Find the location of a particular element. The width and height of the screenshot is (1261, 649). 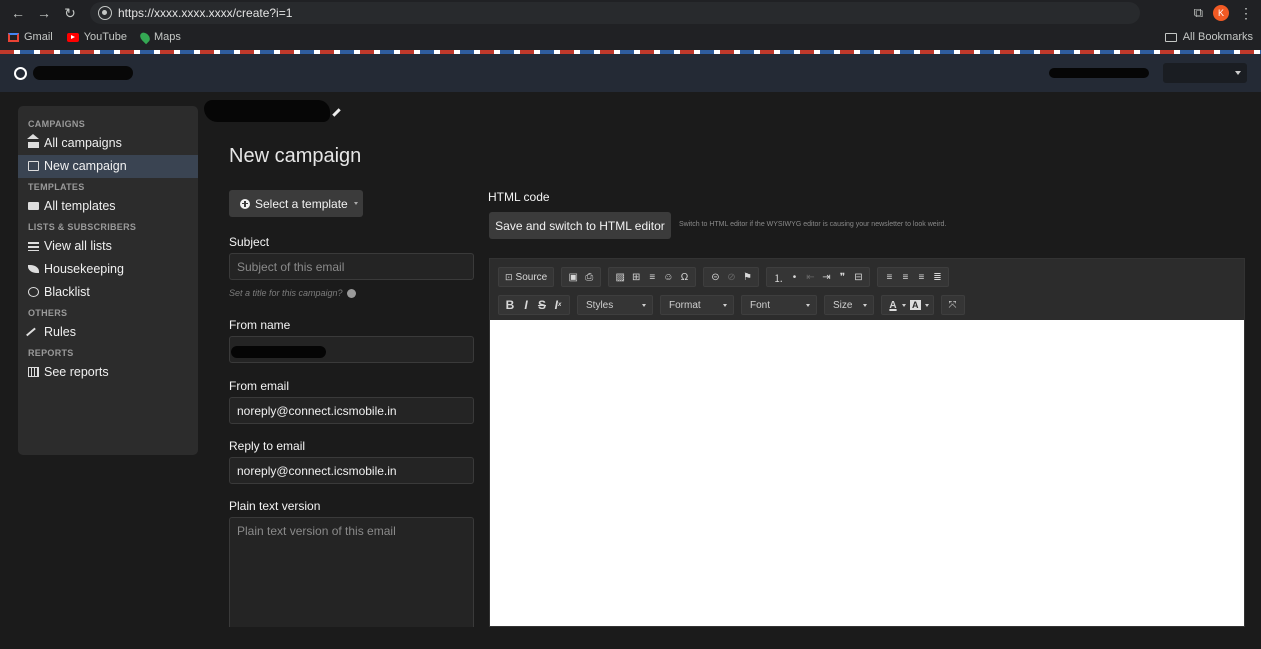

site-info-icon is located at coordinates (105, 13).